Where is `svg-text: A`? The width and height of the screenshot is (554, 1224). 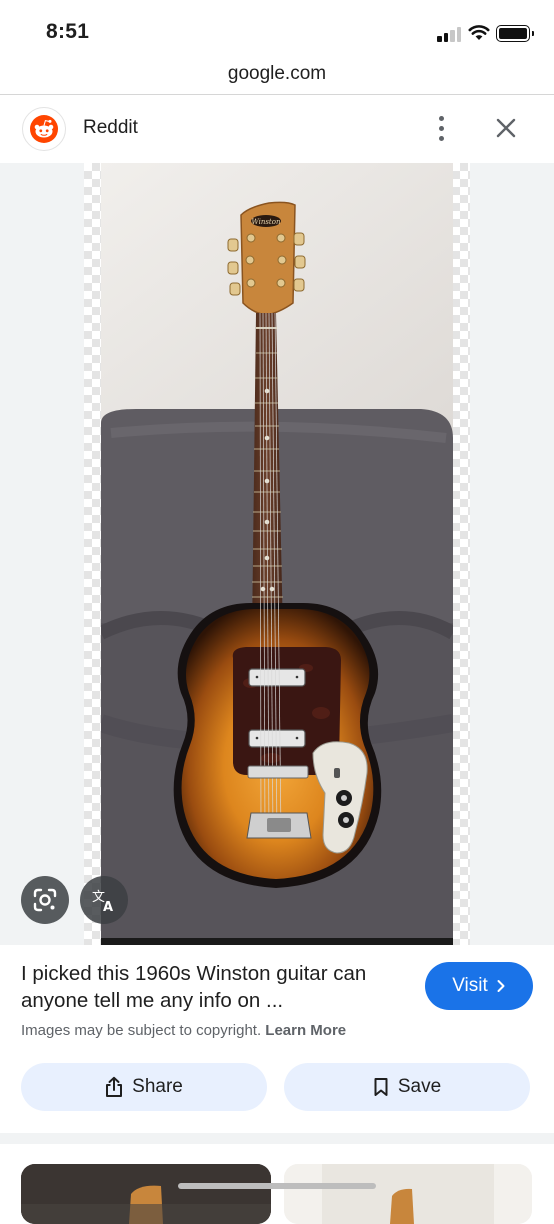
svg-text: A is located at coordinates (108, 907).